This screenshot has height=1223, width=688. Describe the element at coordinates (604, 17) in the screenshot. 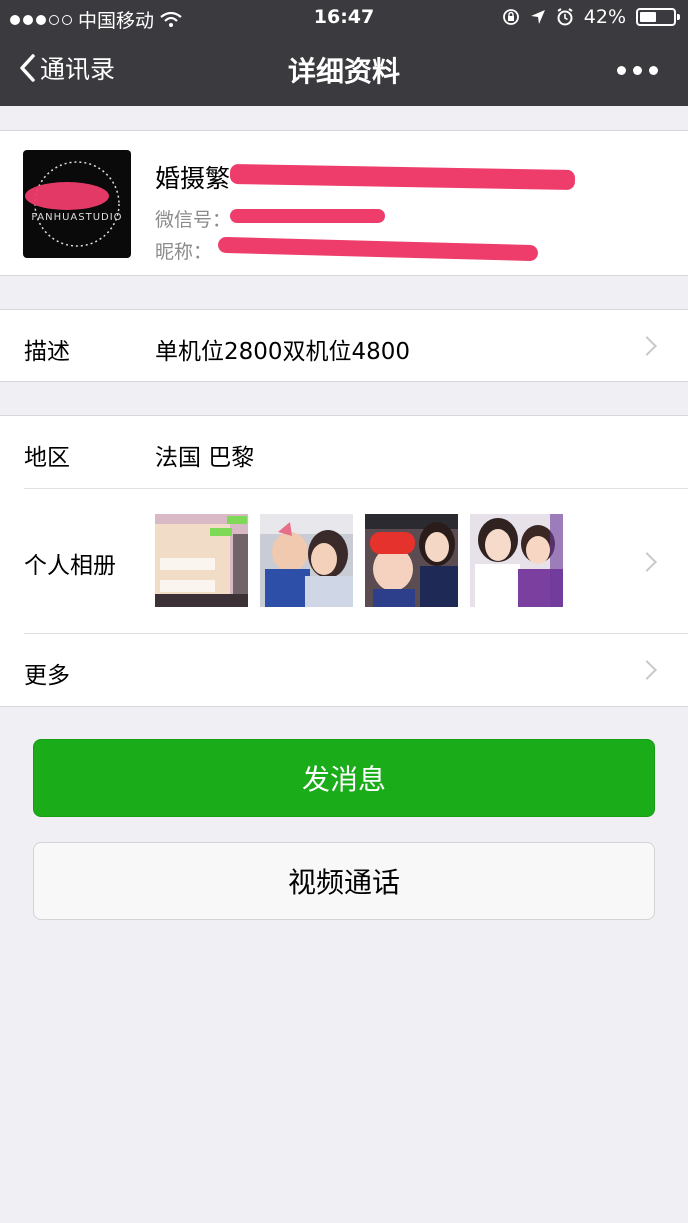

I see `battery-percent: 42%` at that location.